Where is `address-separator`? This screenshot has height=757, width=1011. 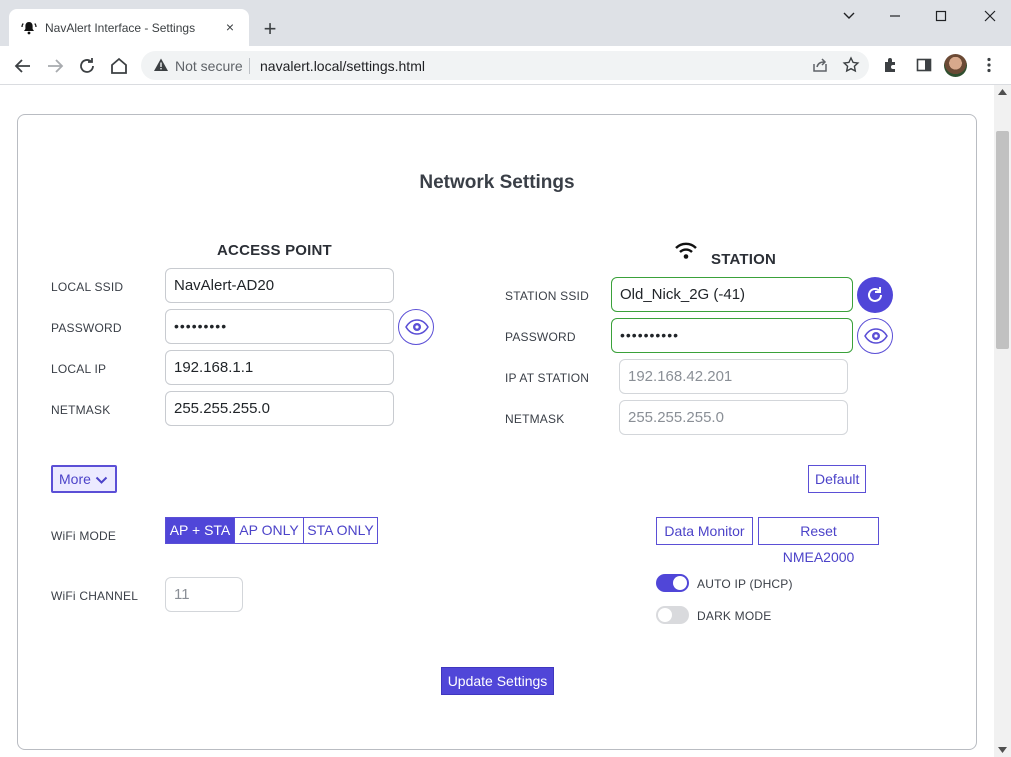 address-separator is located at coordinates (249, 66).